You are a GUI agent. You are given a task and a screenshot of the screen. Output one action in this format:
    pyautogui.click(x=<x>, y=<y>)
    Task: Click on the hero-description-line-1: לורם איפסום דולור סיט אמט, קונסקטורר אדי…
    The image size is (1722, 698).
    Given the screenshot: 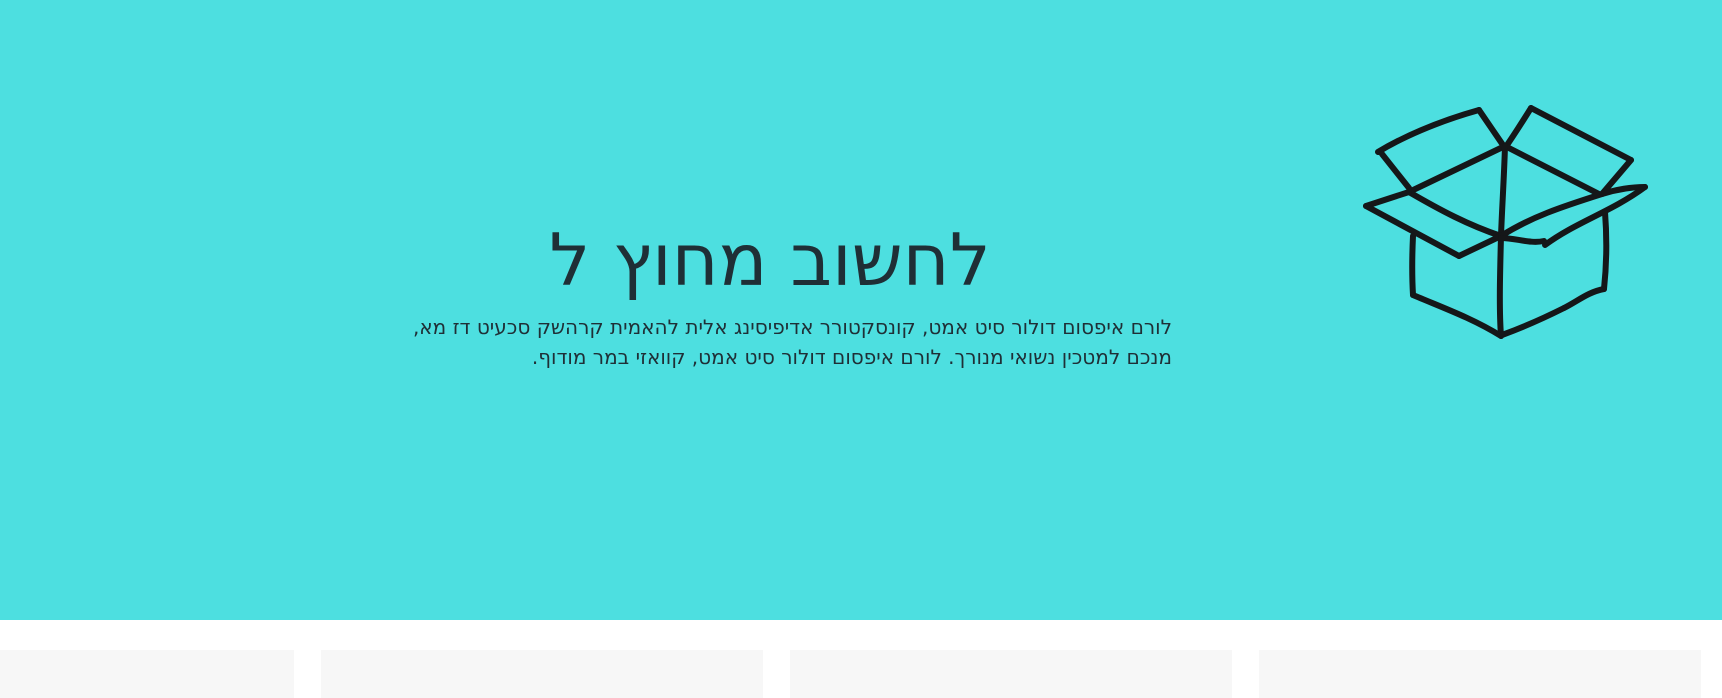 What is the action you would take?
    pyautogui.click(x=792, y=327)
    